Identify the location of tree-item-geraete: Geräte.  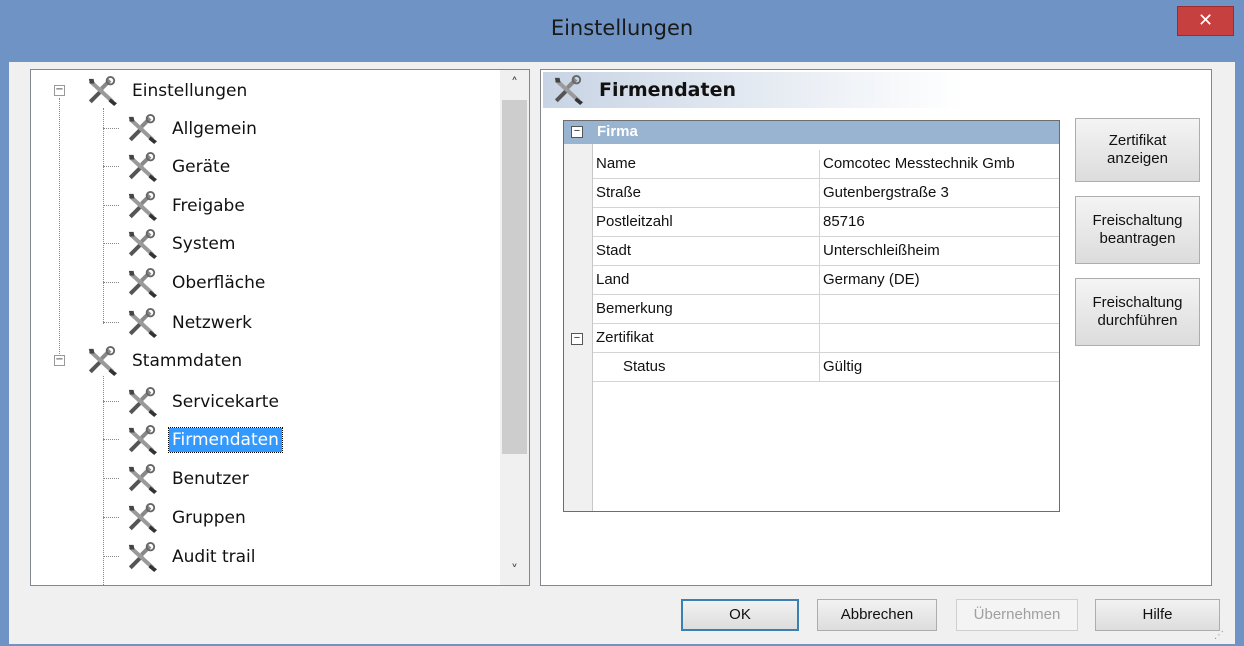
(178, 167).